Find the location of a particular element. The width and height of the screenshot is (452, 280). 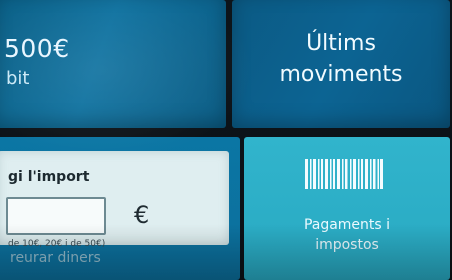

currency-symbol: € is located at coordinates (142, 215).